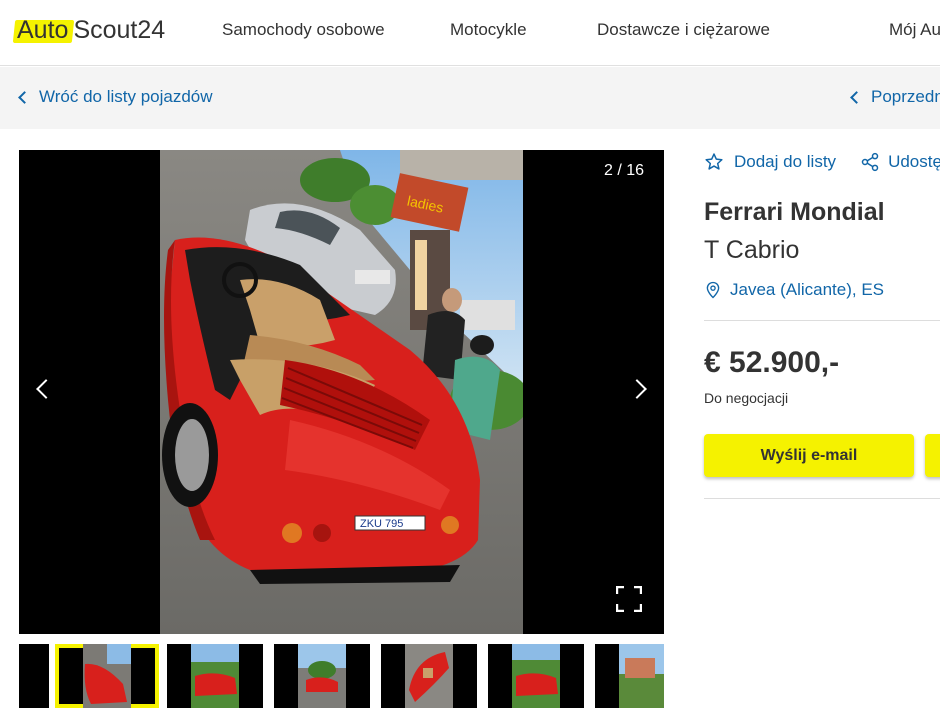 Image resolution: width=940 pixels, height=720 pixels. What do you see at coordinates (914, 30) in the screenshot?
I see `nav-my-account: Mój Au` at bounding box center [914, 30].